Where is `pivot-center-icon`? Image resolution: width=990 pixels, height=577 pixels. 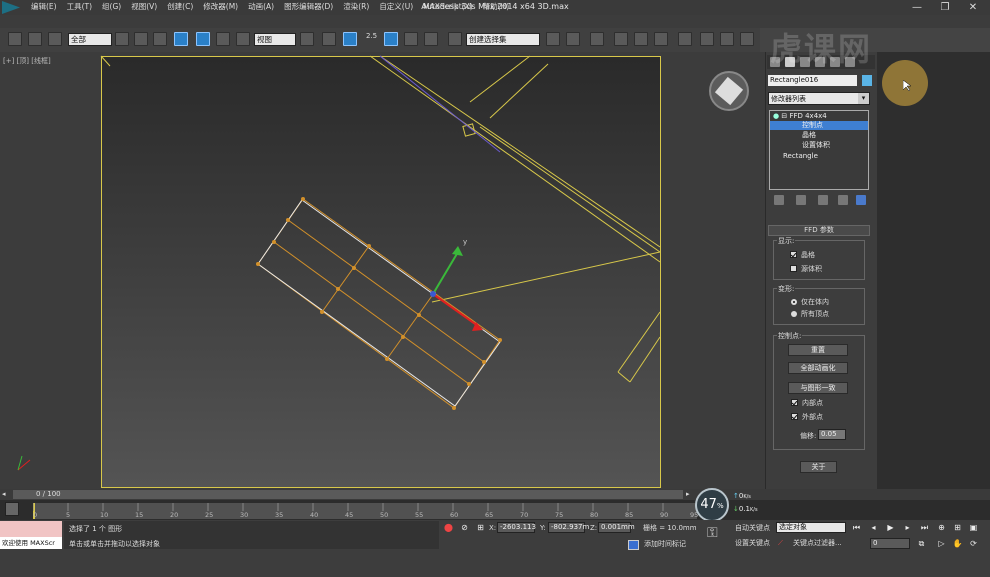
pivot-center-icon is located at coordinates (307, 39).